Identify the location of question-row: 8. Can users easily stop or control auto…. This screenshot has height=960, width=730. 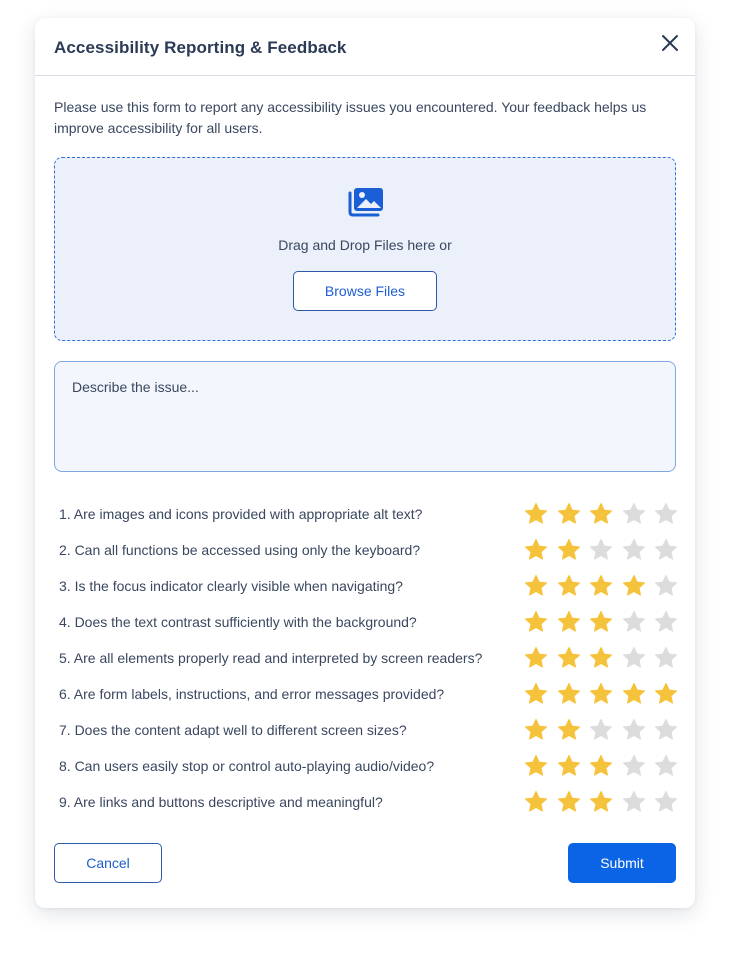
(368, 766).